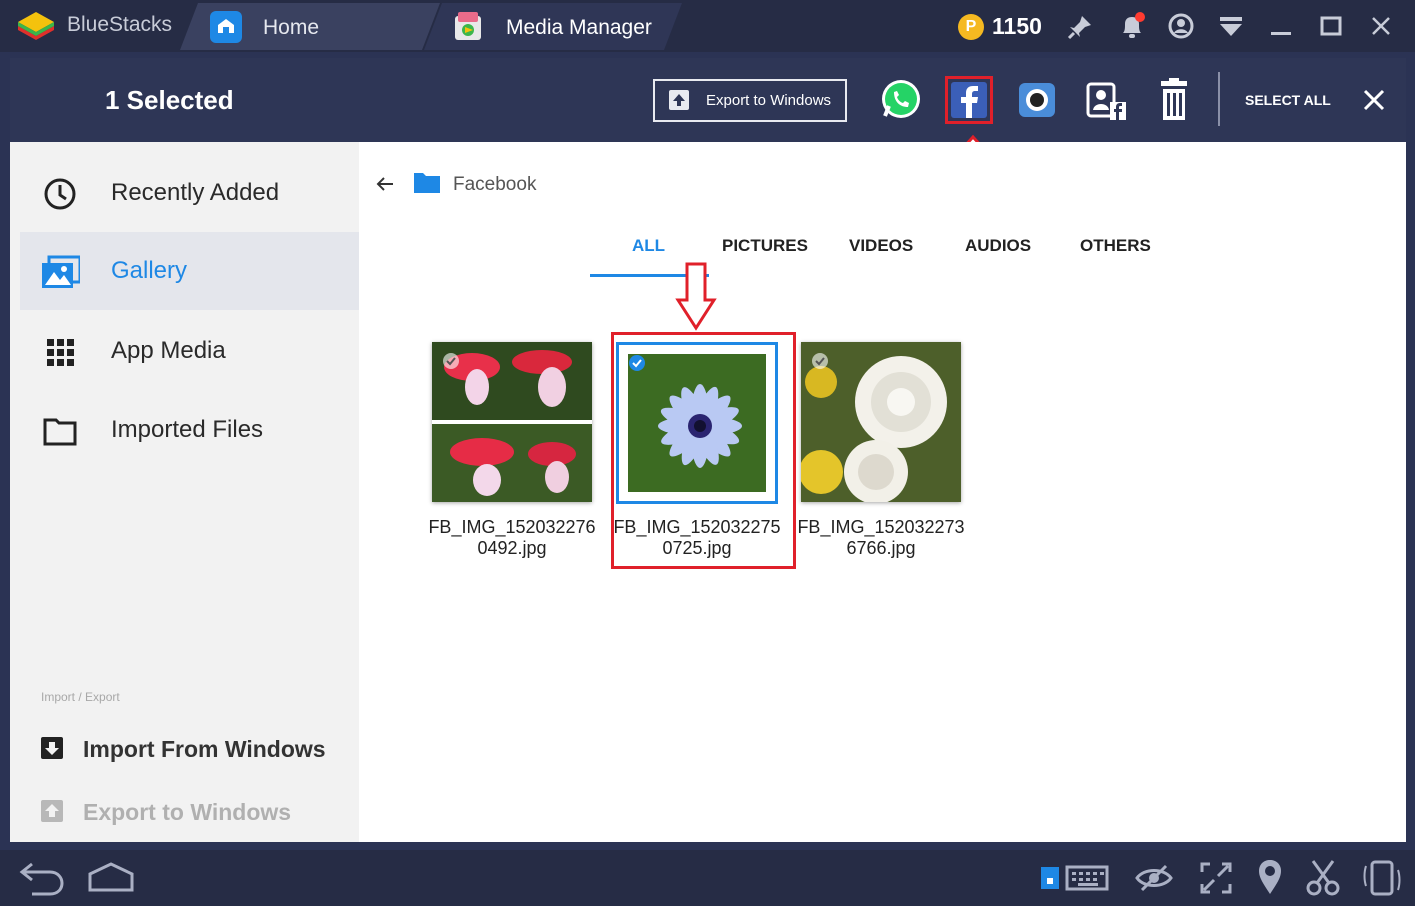 Image resolution: width=1415 pixels, height=906 pixels. I want to click on tab-media-label: Media Manager, so click(579, 27).